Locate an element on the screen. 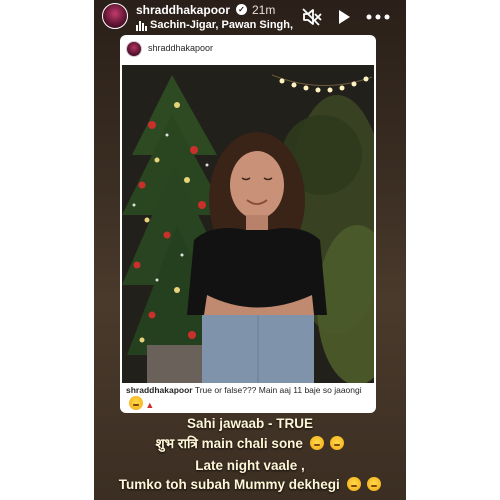 The width and height of the screenshot is (500, 500). story-text-line-2: शुभ रात्रि main chali sone is located at coordinates (250, 443).